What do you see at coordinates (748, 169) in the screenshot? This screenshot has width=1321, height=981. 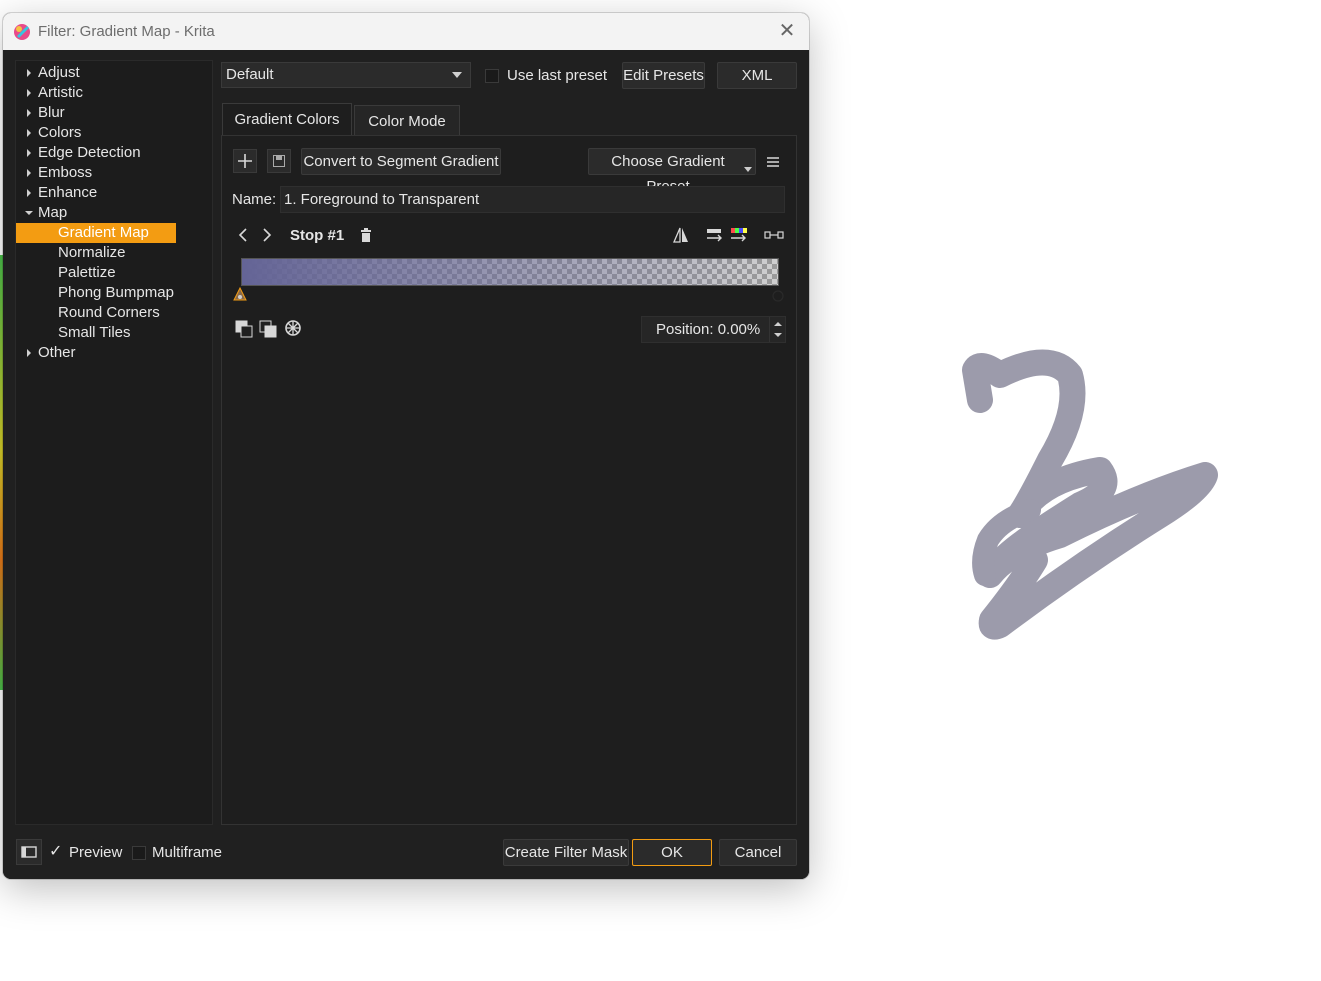 I see `dropdown-arrow-icon` at bounding box center [748, 169].